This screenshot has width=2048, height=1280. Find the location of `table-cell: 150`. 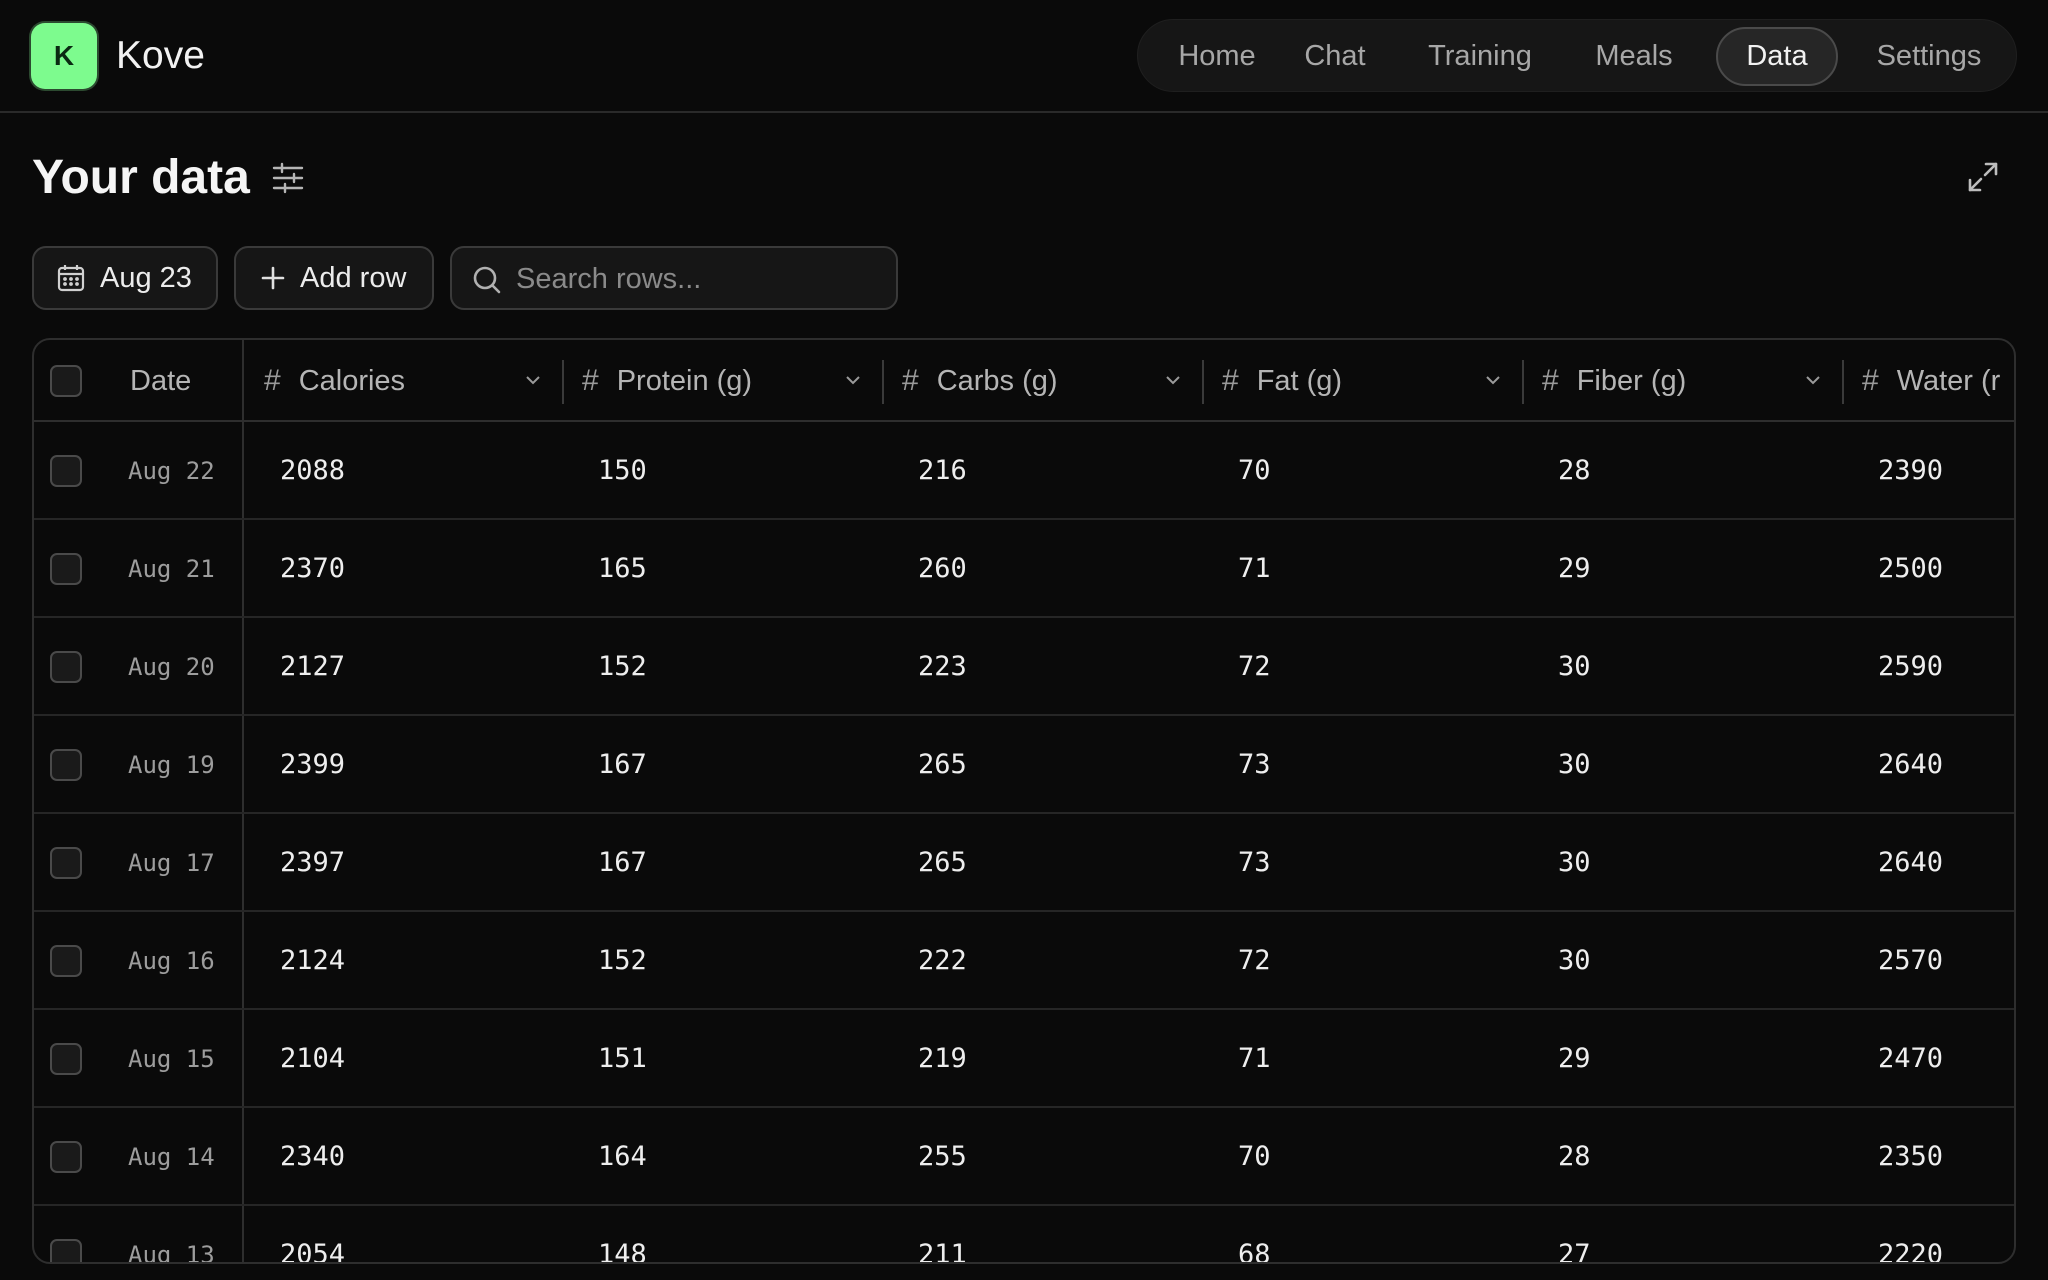

table-cell: 150 is located at coordinates (622, 471).